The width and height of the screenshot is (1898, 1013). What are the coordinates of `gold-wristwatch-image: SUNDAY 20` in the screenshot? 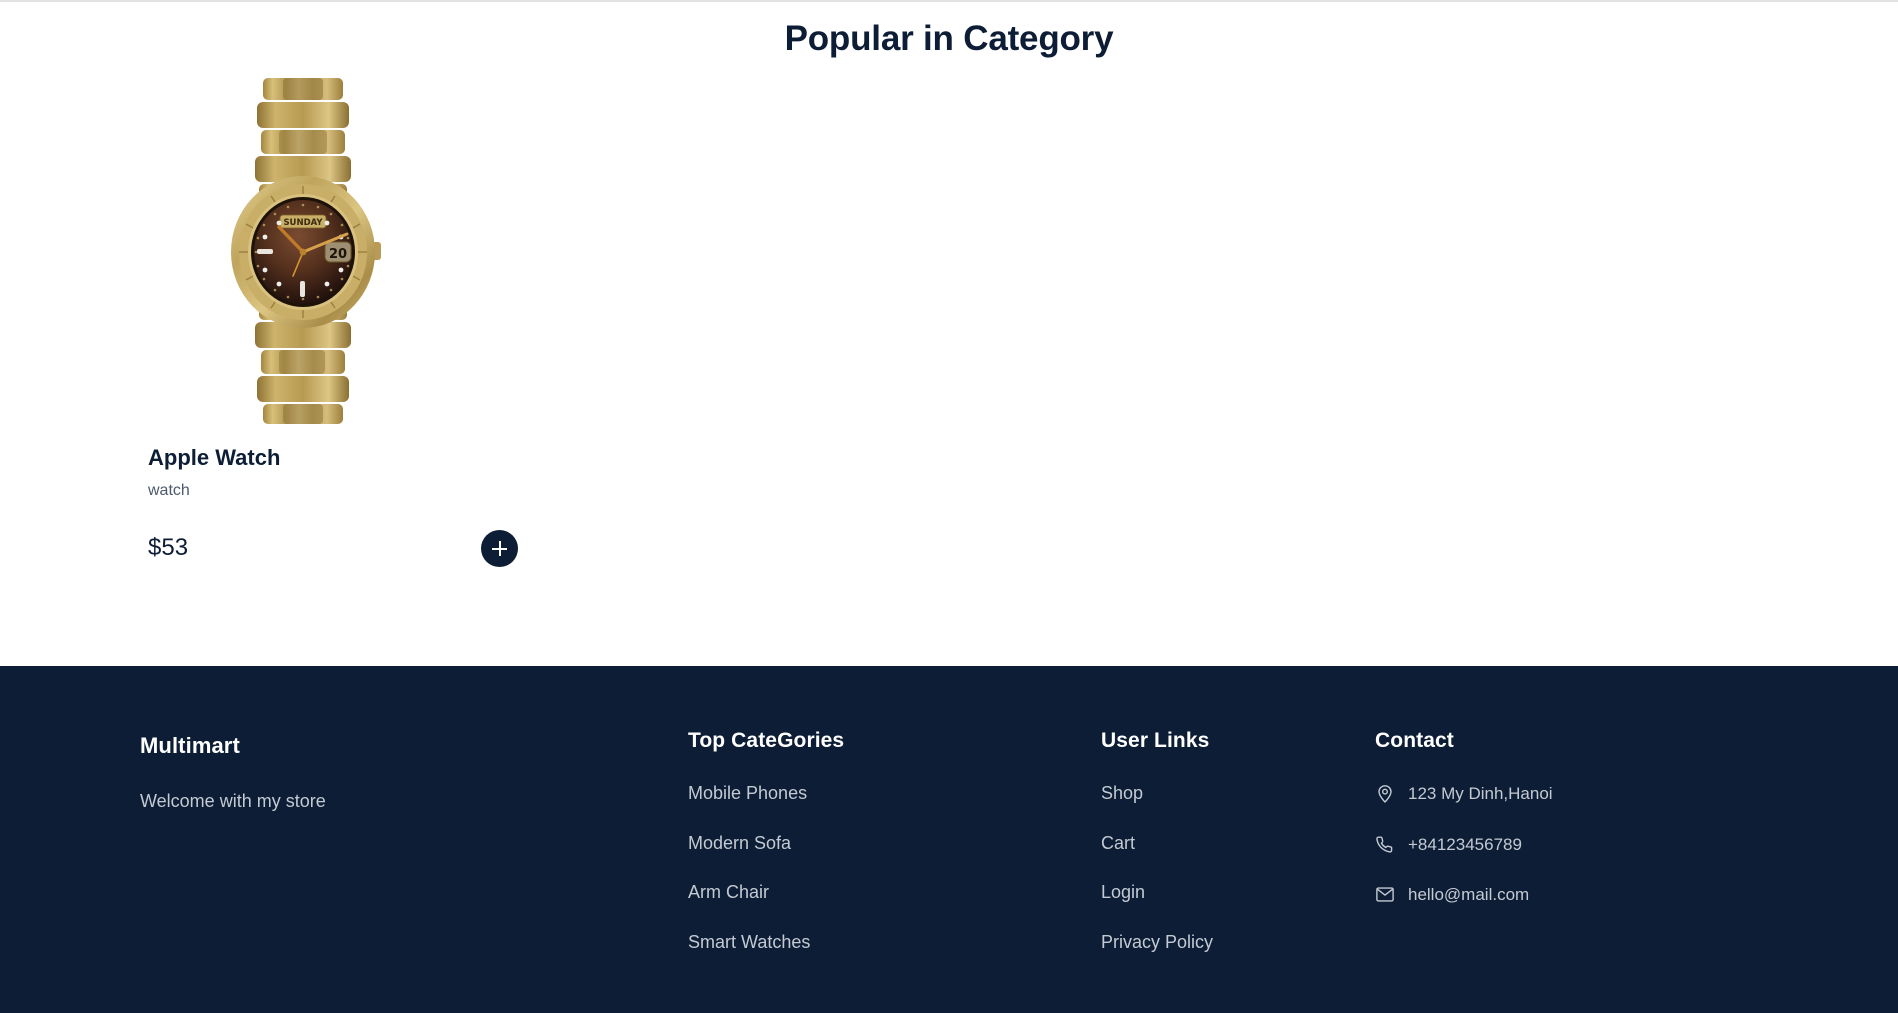 It's located at (303, 250).